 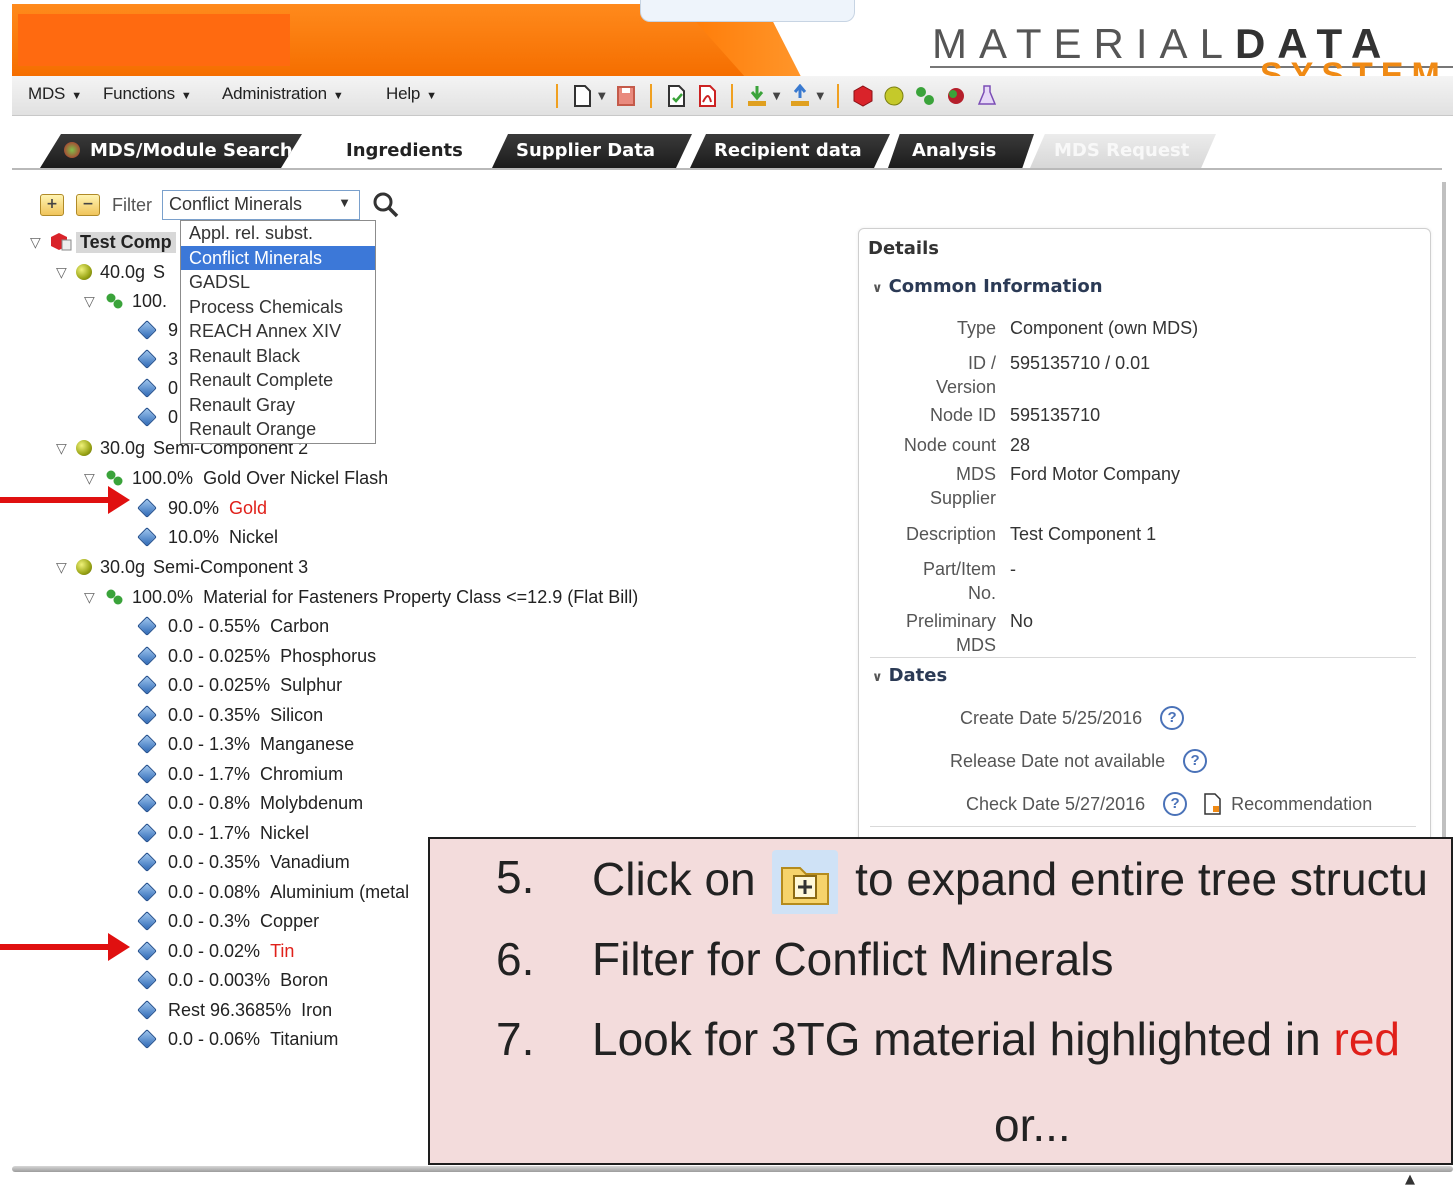 I want to click on tree-substance: 0.0 - 1.3% Manganese, so click(x=245, y=744).